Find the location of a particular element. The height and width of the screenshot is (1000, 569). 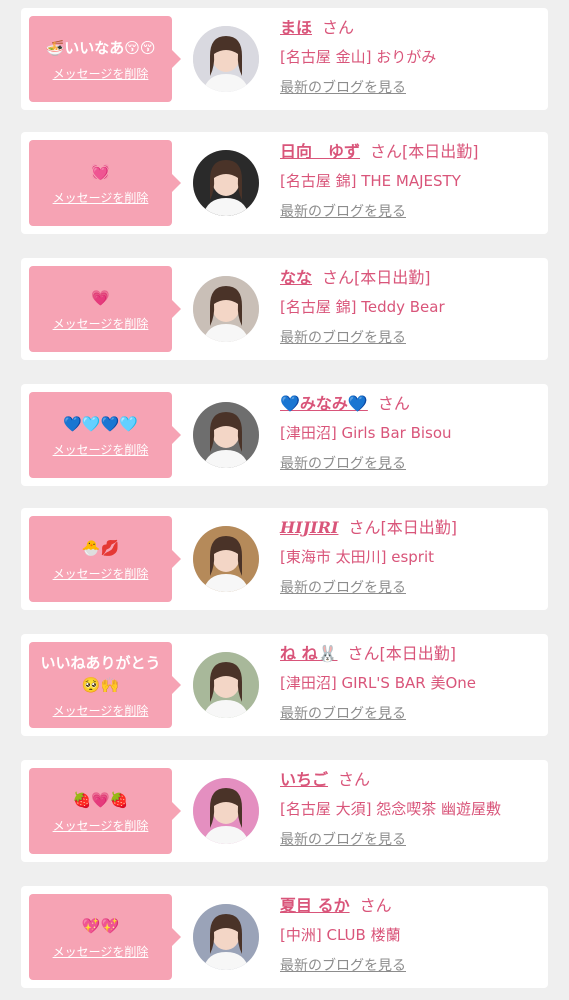

message-bubble: いいねありがとう🥺🙌 メッセージを削除 is located at coordinates (105, 685).